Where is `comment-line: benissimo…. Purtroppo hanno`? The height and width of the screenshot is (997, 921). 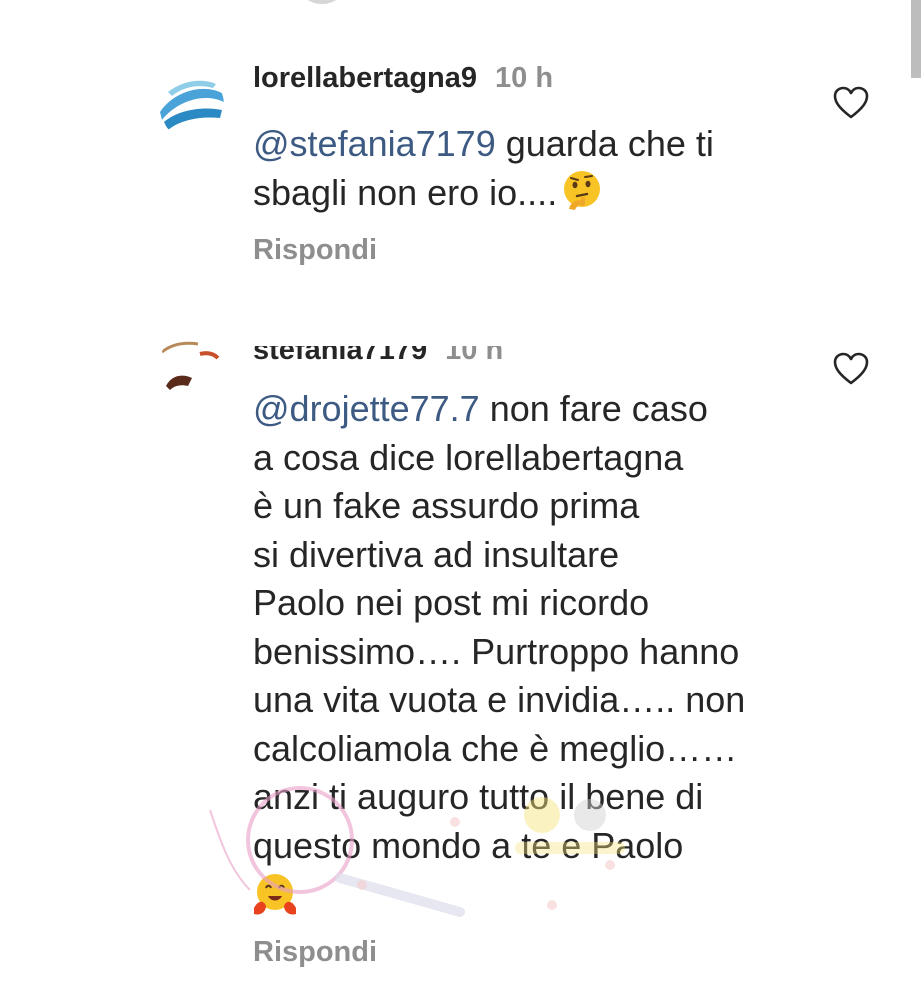 comment-line: benissimo…. Purtroppo hanno is located at coordinates (496, 651).